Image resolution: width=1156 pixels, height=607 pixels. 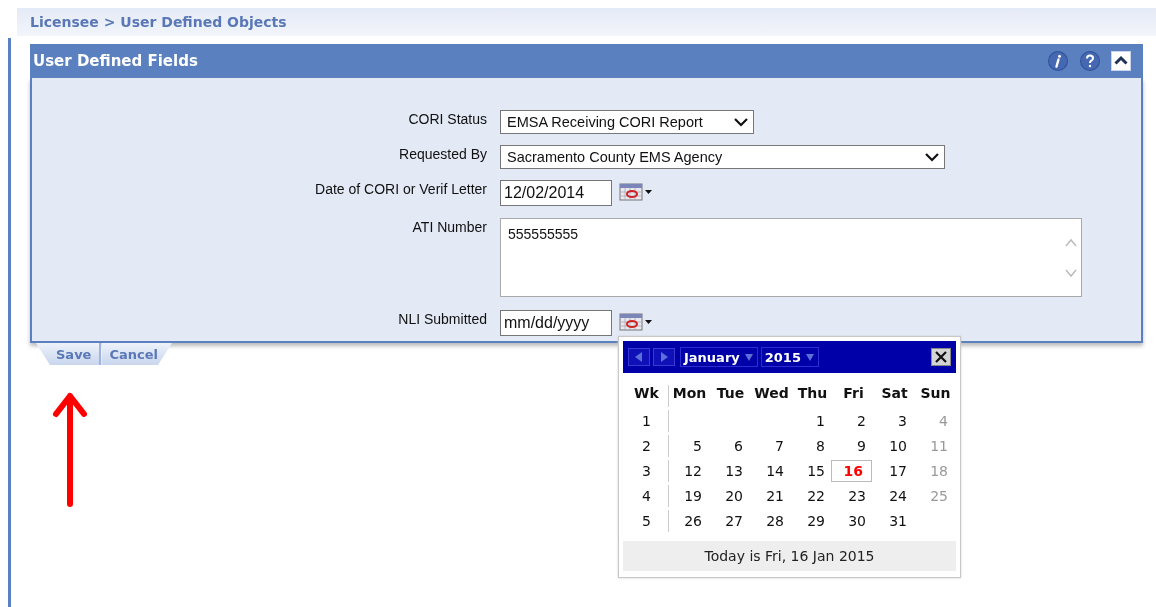 What do you see at coordinates (894, 421) in the screenshot?
I see `calendar-day: 3` at bounding box center [894, 421].